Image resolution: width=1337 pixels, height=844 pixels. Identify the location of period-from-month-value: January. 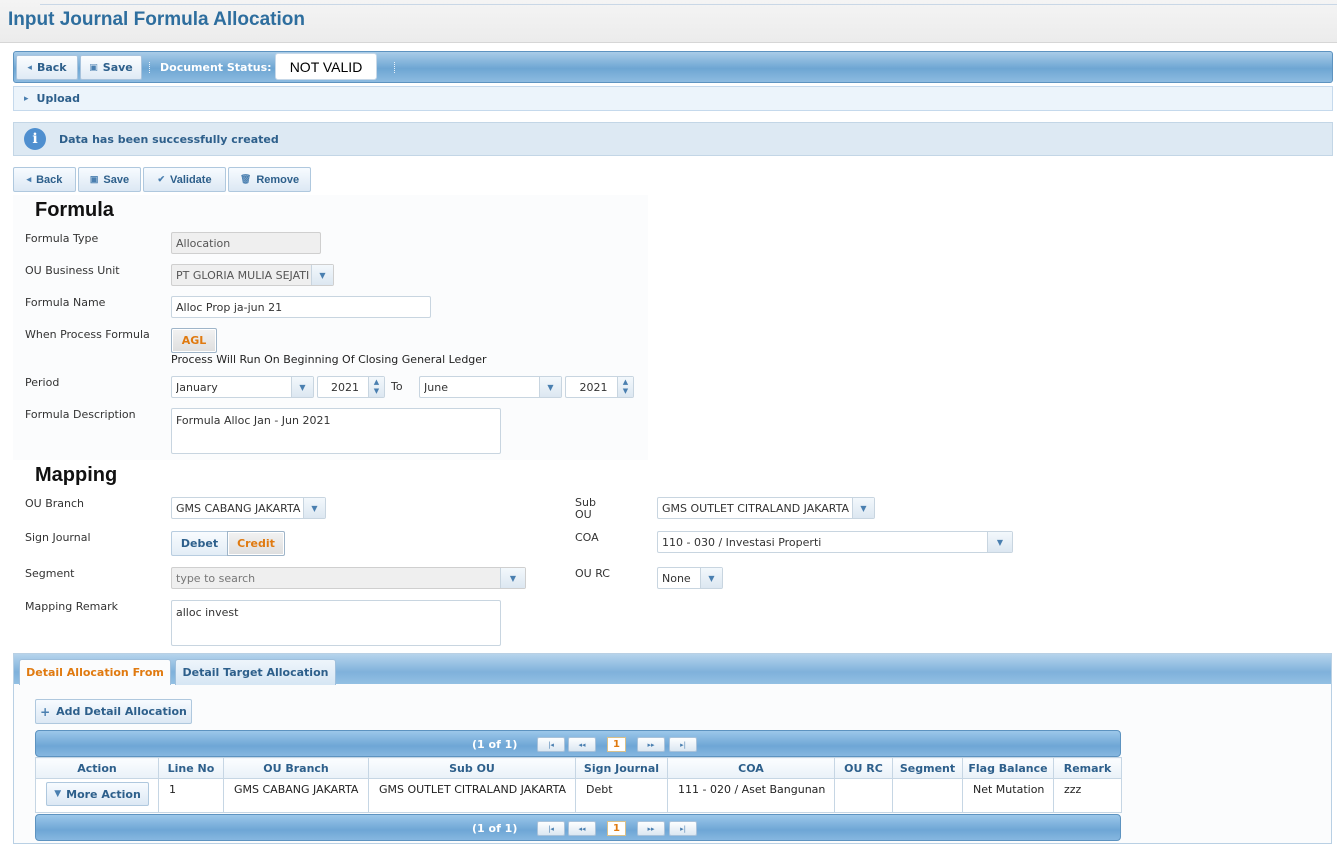
(197, 387).